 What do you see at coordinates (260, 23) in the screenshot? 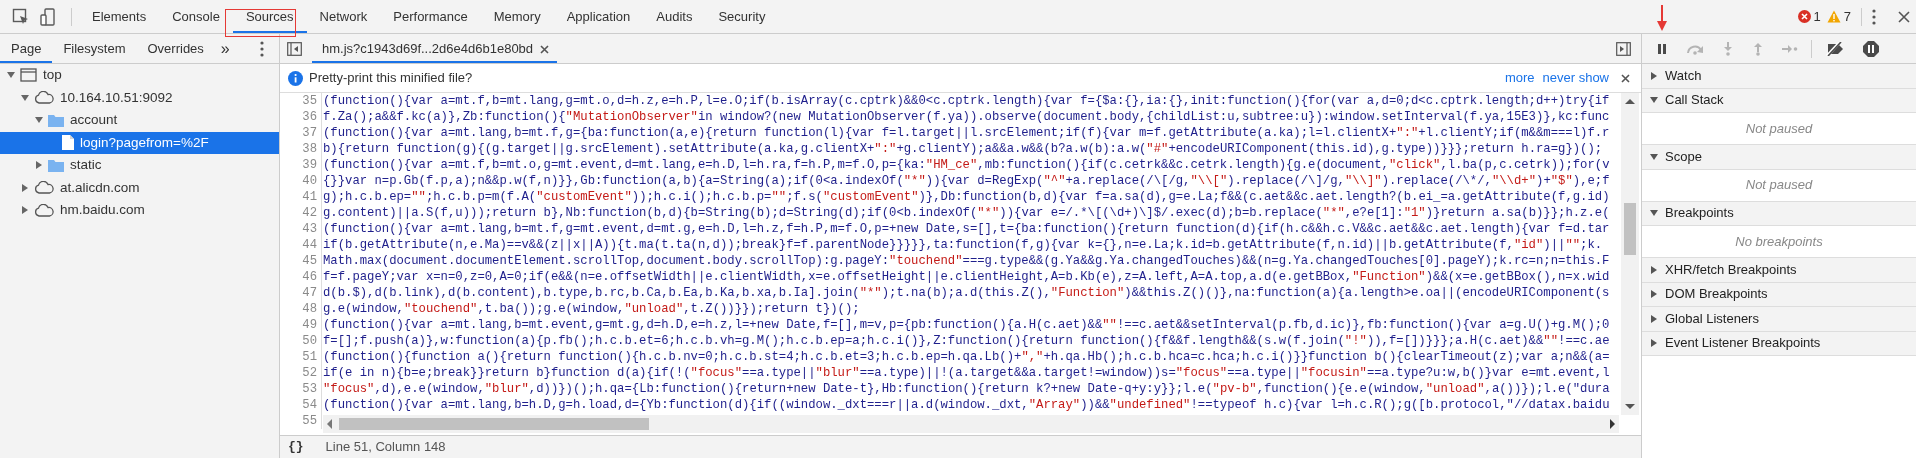
I see `annotation-box` at bounding box center [260, 23].